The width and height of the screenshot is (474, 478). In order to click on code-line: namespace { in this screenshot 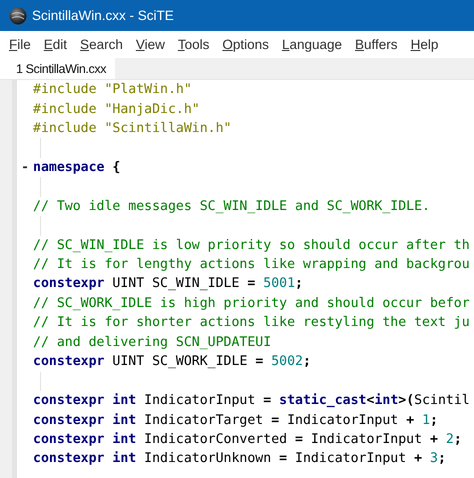, I will do `click(76, 167)`.